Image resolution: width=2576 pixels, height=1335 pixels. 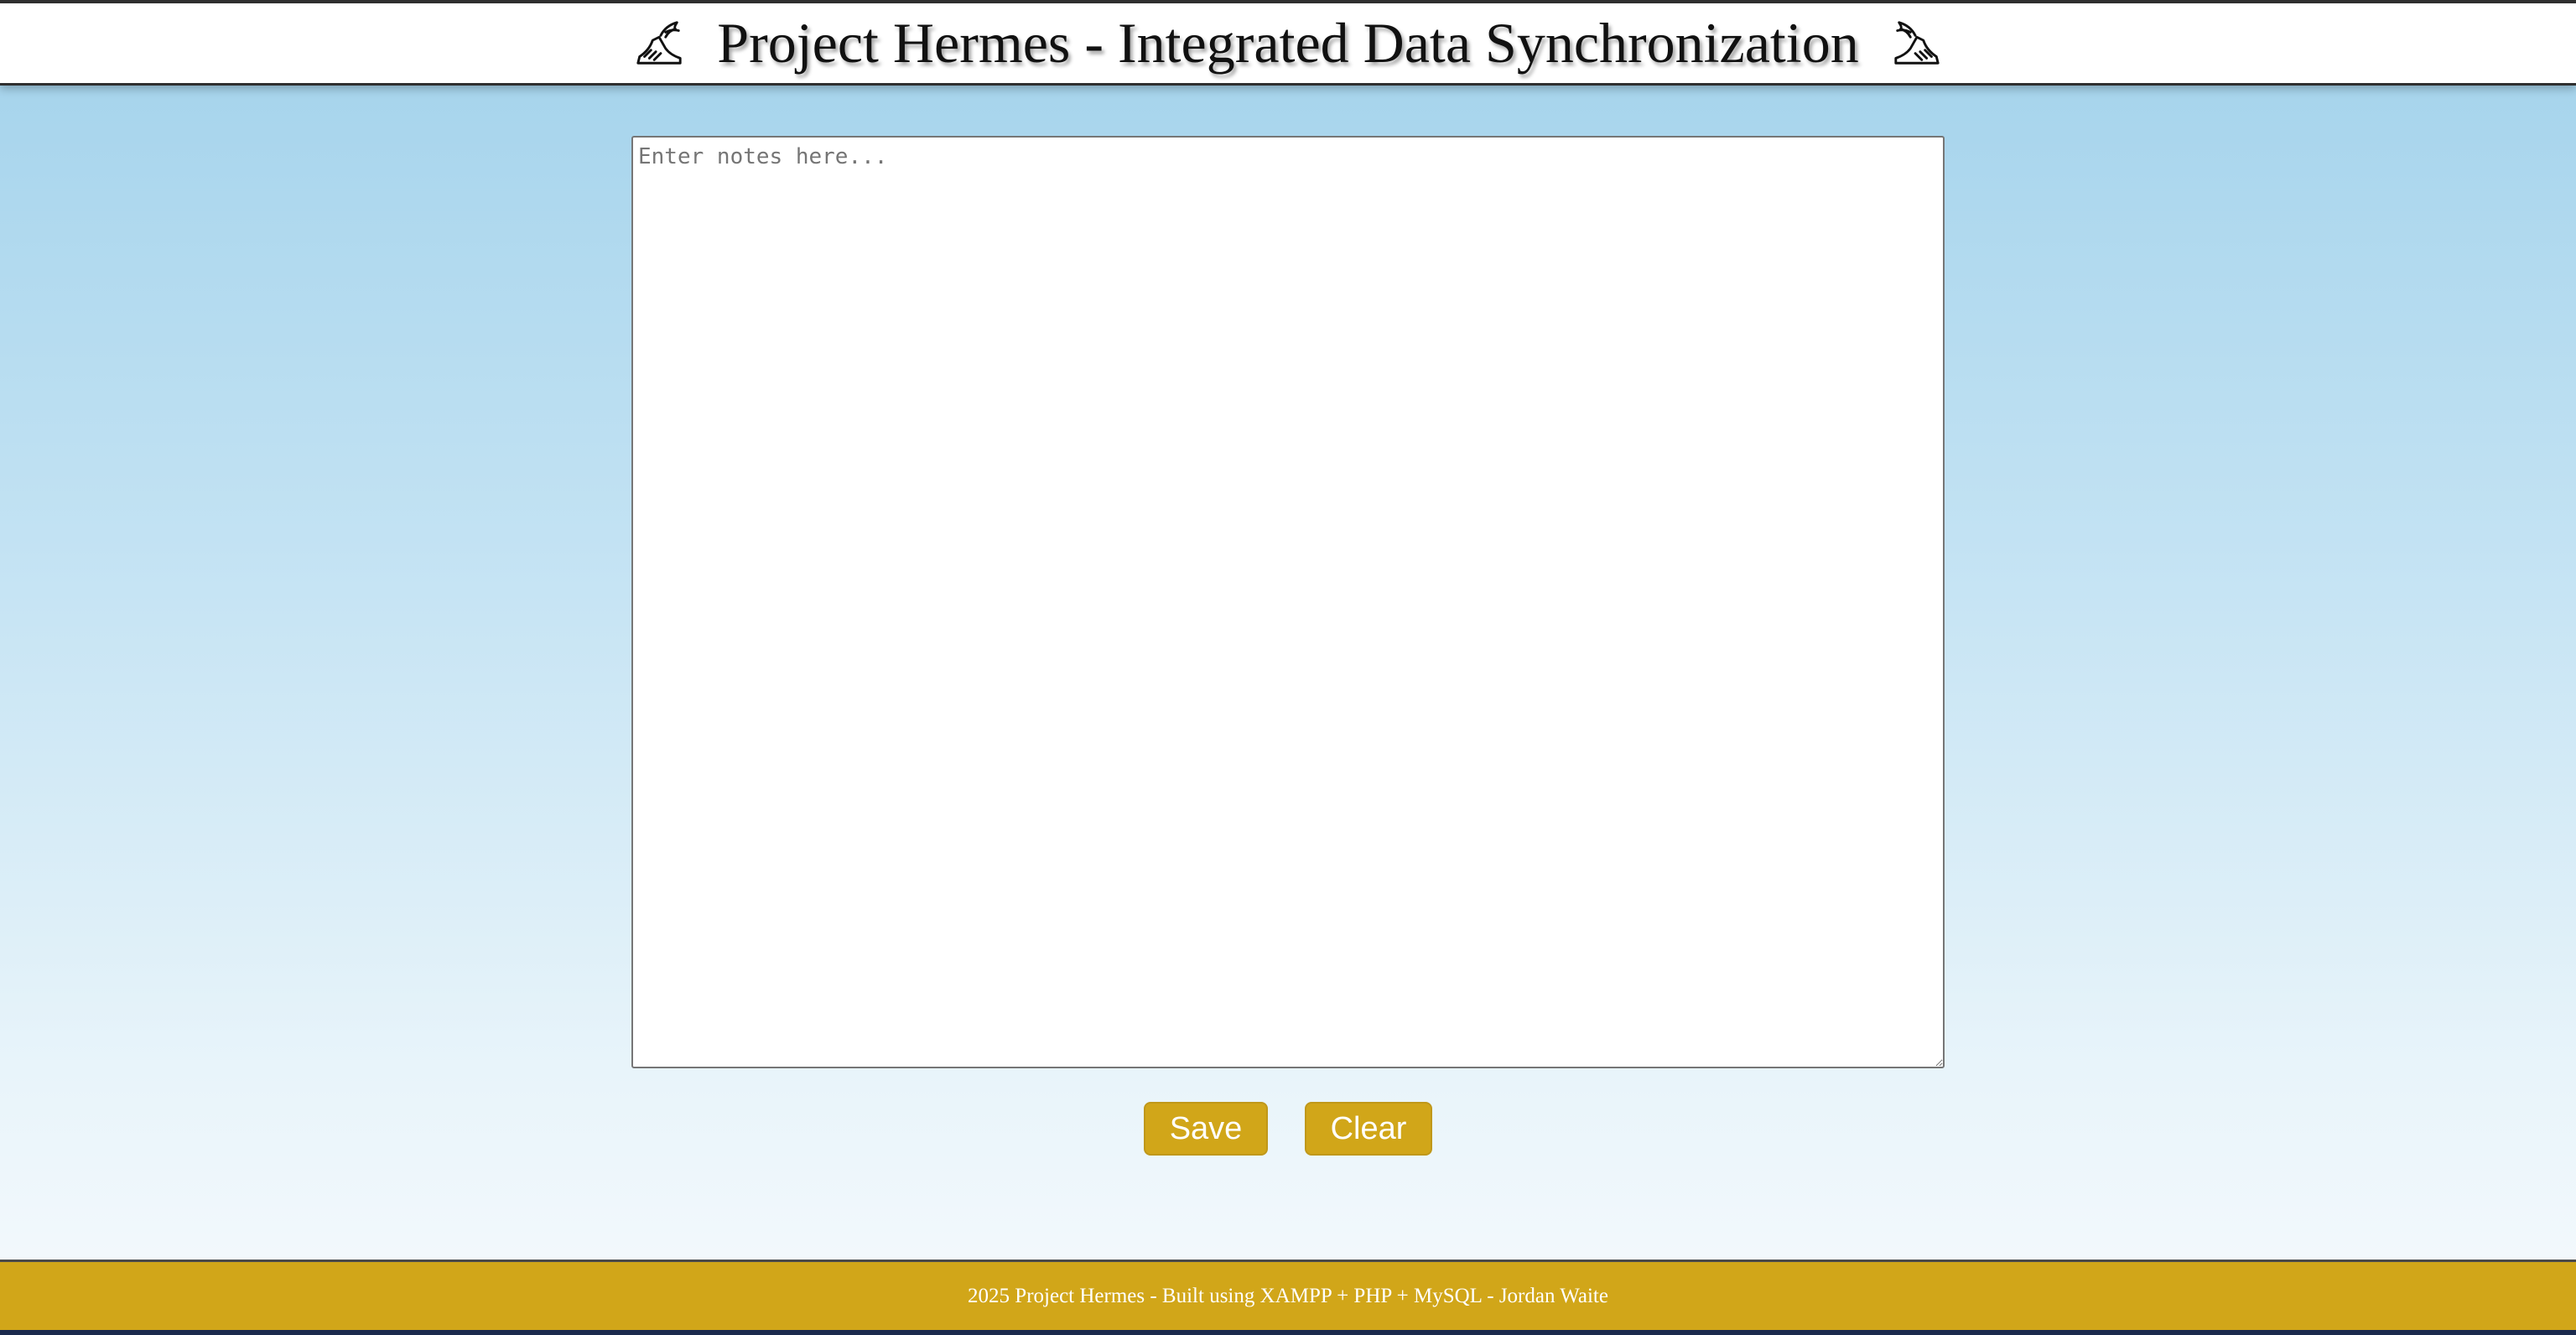 I want to click on clear-button: Clear, so click(x=1368, y=1129).